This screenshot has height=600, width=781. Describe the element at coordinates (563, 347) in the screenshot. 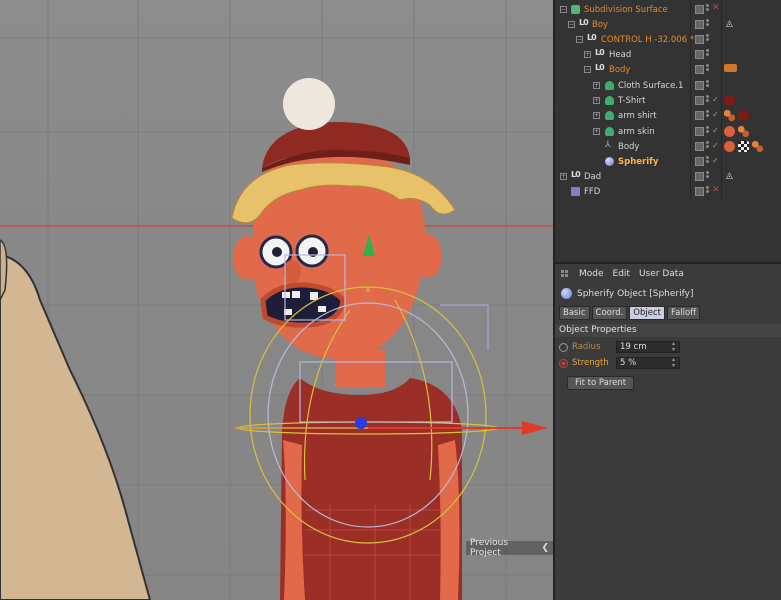

I see `animate-radio-icon` at that location.